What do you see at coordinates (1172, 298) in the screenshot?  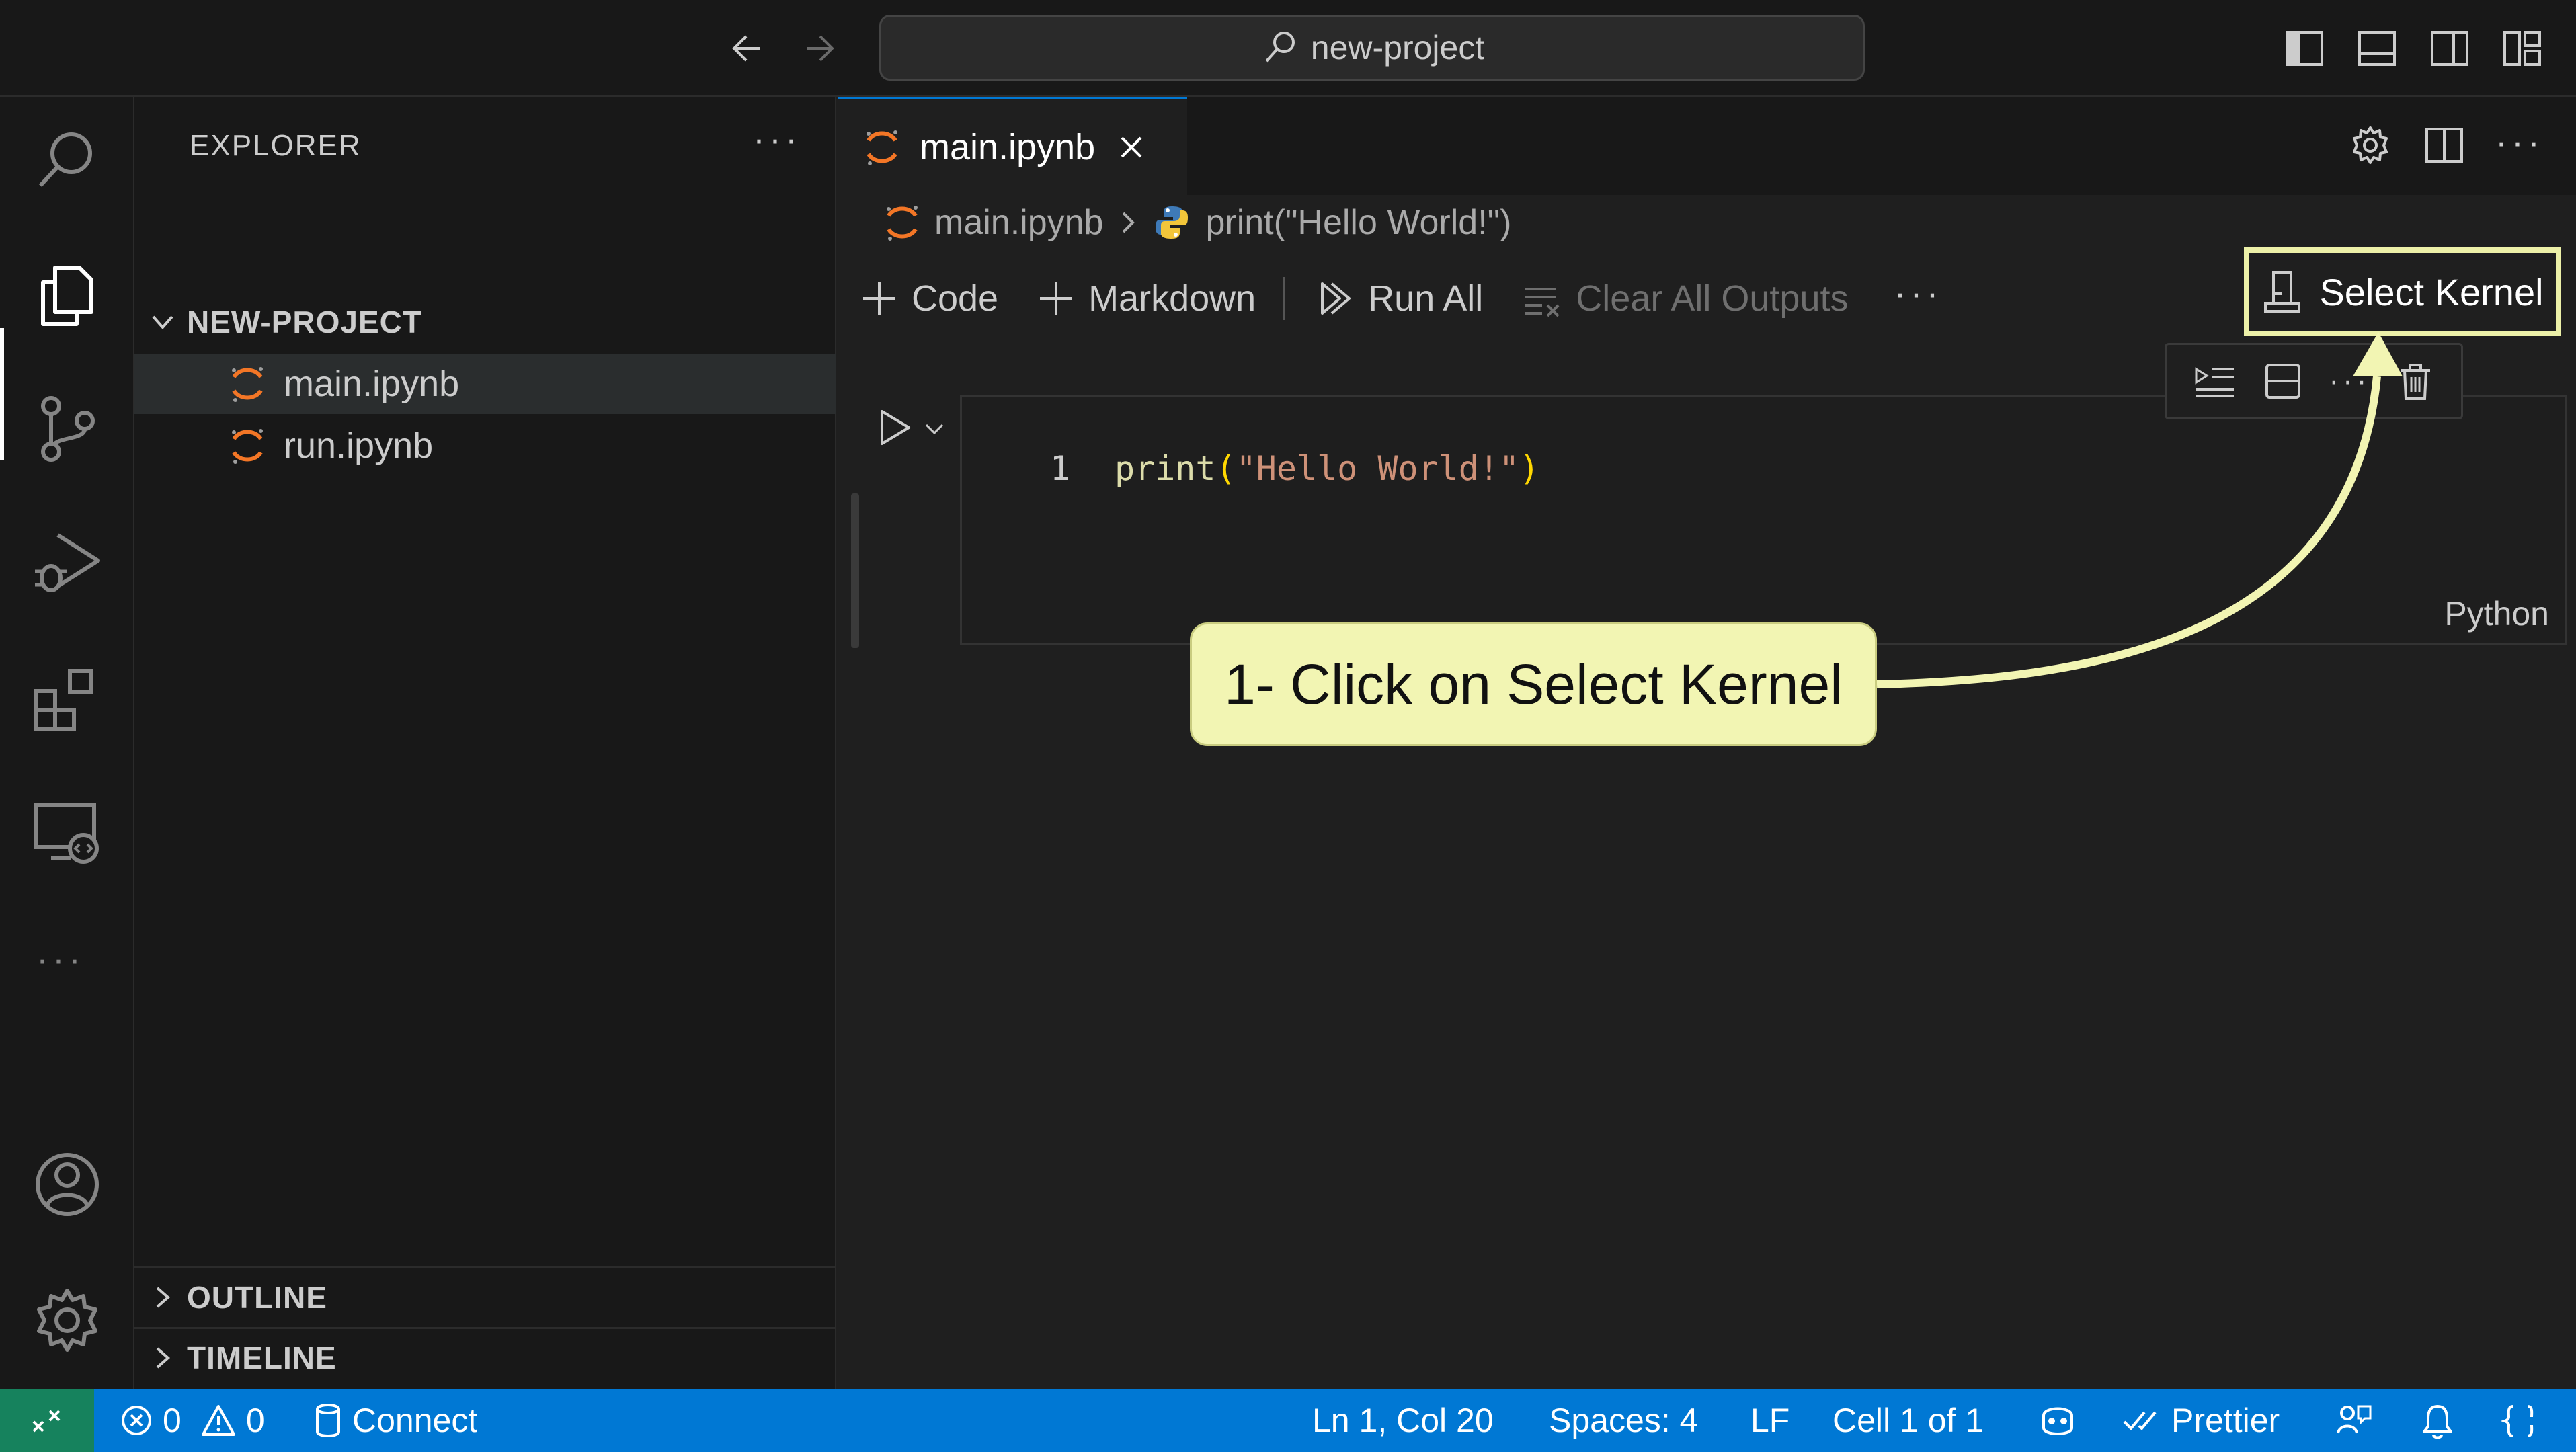 I see `markdown-label: Markdown` at bounding box center [1172, 298].